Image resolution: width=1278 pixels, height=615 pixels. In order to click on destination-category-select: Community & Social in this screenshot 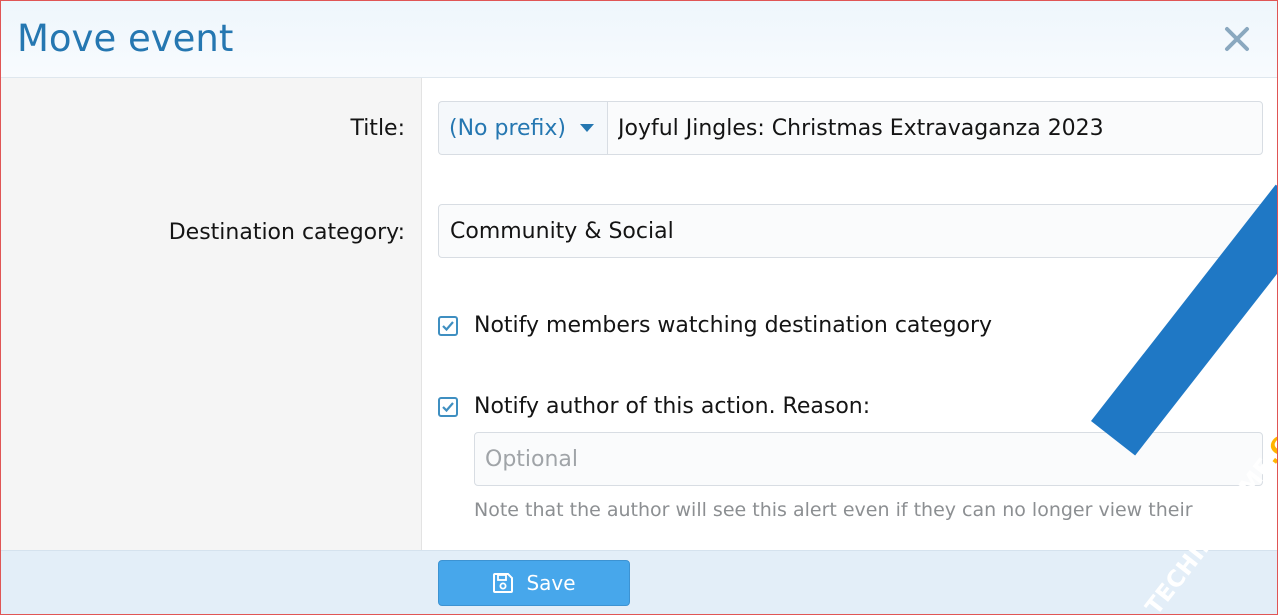, I will do `click(850, 231)`.